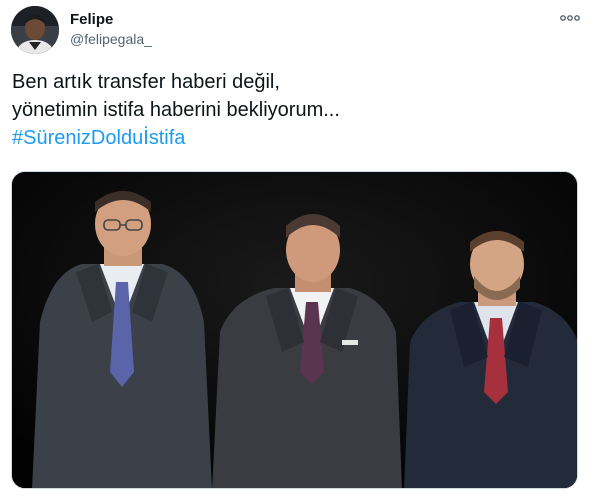 Image resolution: width=595 pixels, height=499 pixels. What do you see at coordinates (111, 39) in the screenshot?
I see `author-handle: @felipegala_` at bounding box center [111, 39].